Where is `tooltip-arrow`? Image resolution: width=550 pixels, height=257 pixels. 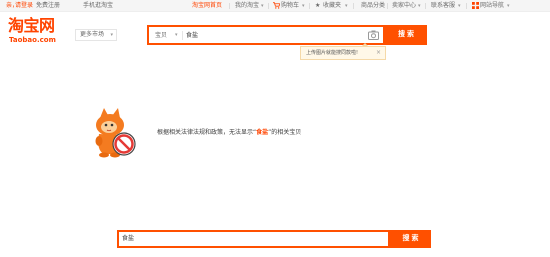 tooltip-arrow is located at coordinates (365, 45).